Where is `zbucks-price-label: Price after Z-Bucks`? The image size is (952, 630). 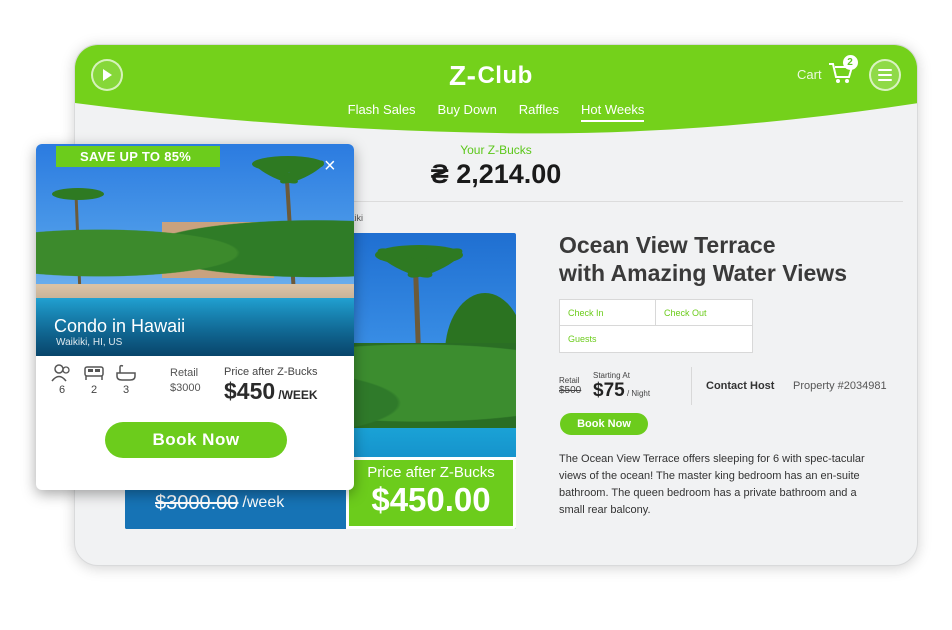 zbucks-price-label: Price after Z-Bucks is located at coordinates (431, 472).